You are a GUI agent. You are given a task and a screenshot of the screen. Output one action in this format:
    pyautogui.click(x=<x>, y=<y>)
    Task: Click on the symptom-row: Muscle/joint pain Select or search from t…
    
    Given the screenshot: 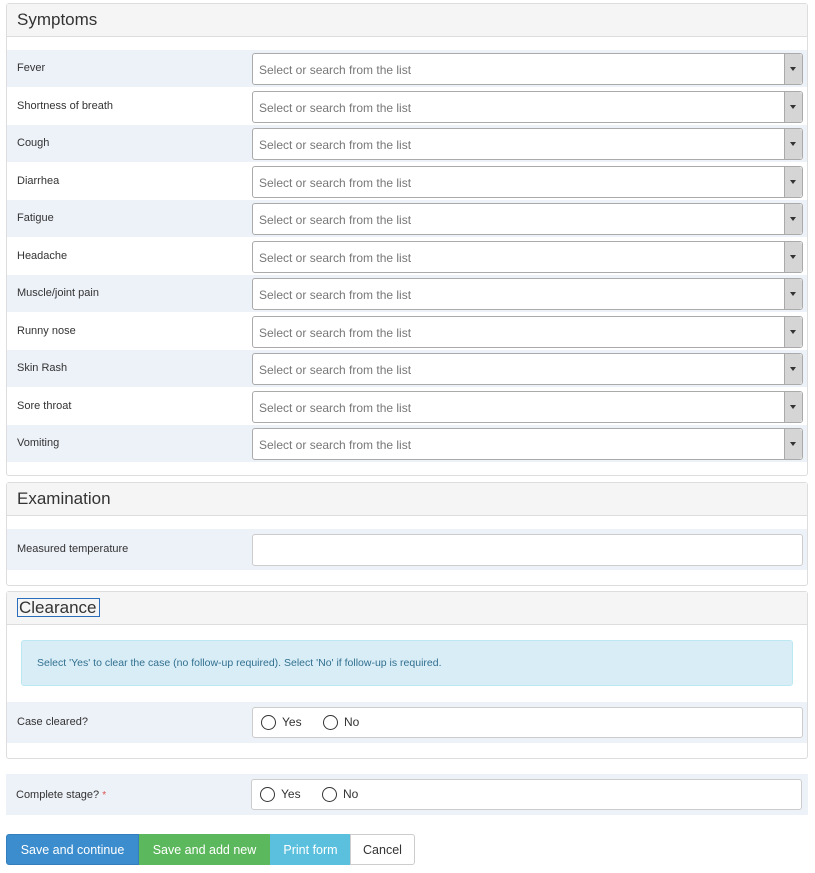 What is the action you would take?
    pyautogui.click(x=407, y=293)
    